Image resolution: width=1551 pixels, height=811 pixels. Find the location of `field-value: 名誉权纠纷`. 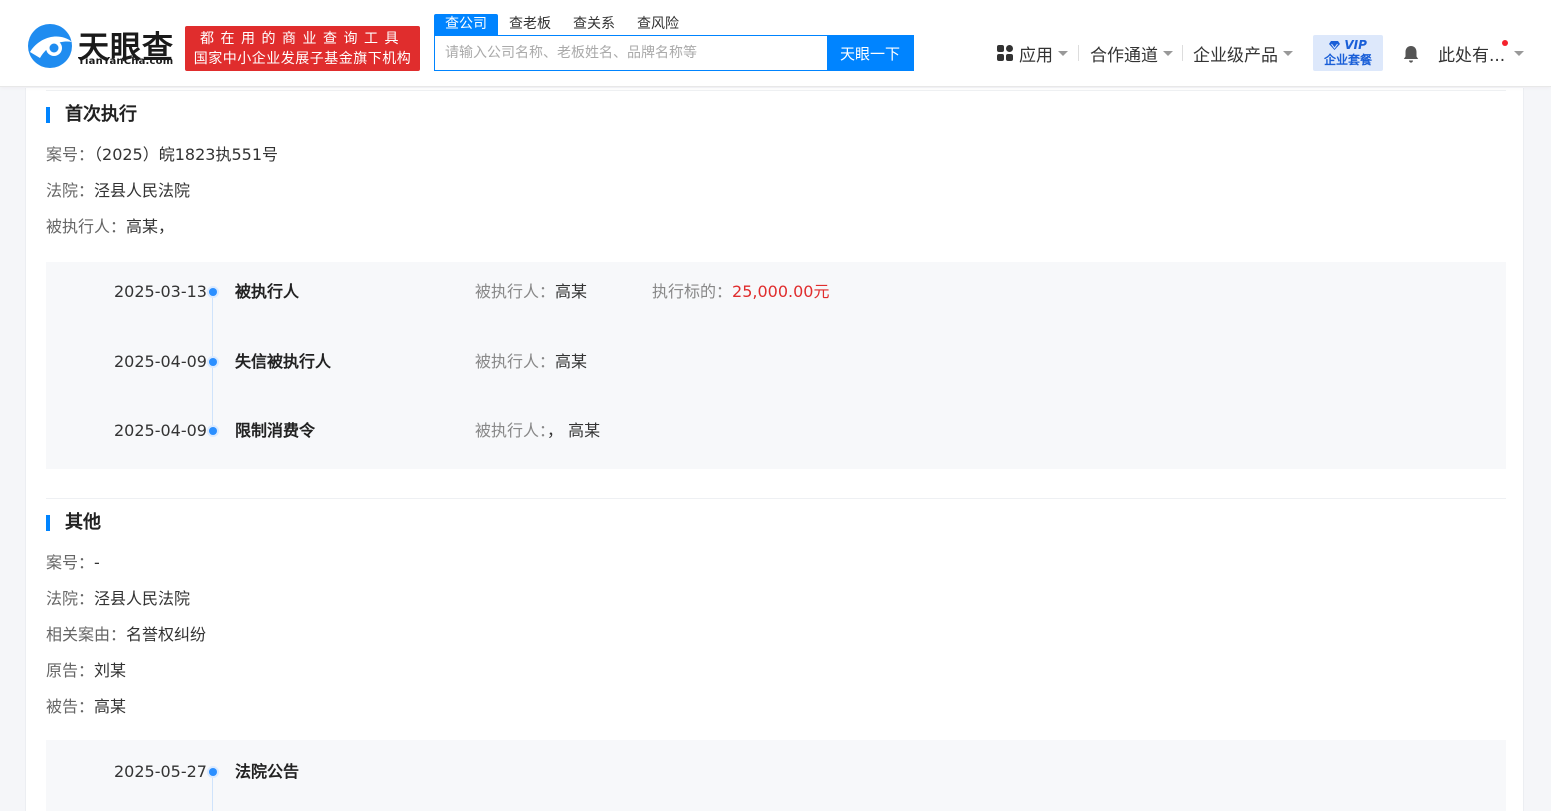

field-value: 名誉权纠纷 is located at coordinates (166, 634).